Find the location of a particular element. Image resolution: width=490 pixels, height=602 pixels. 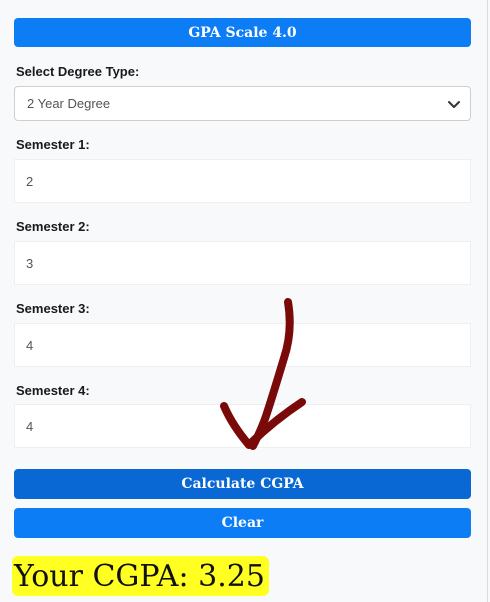

semester-1-label: Semester 1: is located at coordinates (53, 144).